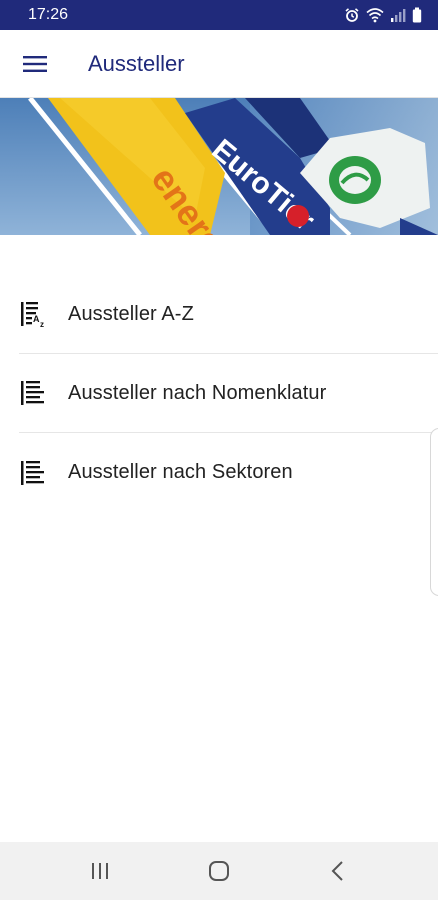 This screenshot has height=900, width=438. Describe the element at coordinates (417, 15) in the screenshot. I see `battery-icon` at that location.